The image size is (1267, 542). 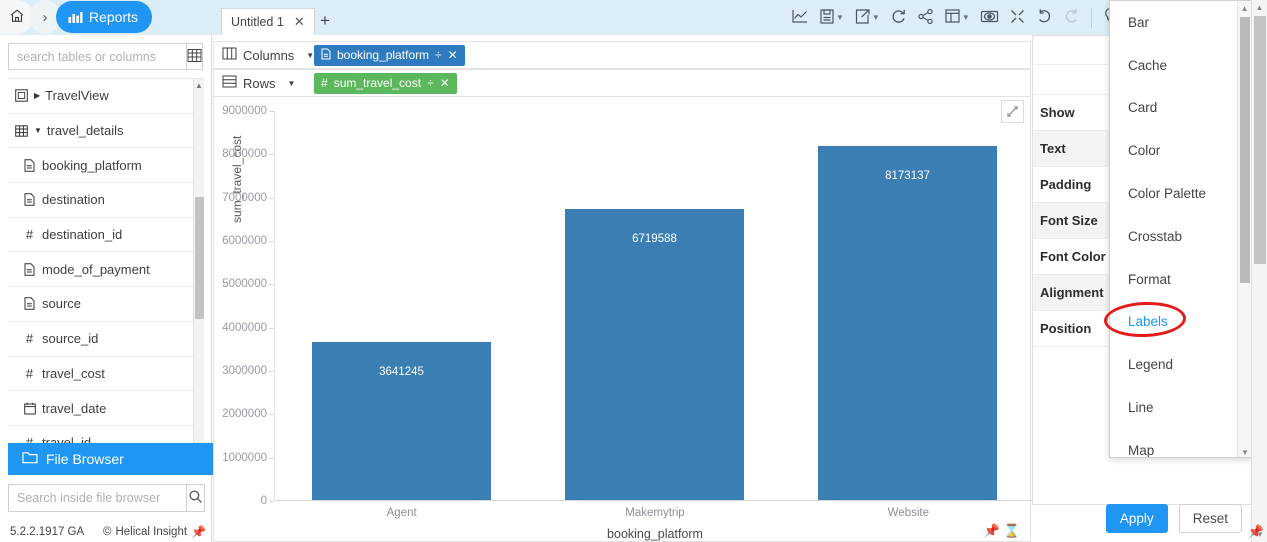 What do you see at coordinates (21, 96) in the screenshot?
I see `view-icon` at bounding box center [21, 96].